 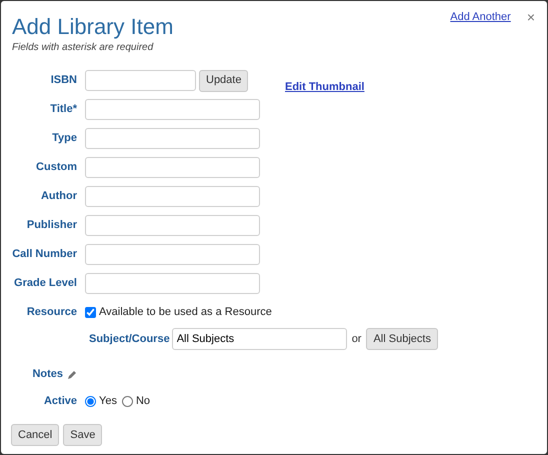 I want to click on add-another-link: Add Another, so click(x=480, y=17).